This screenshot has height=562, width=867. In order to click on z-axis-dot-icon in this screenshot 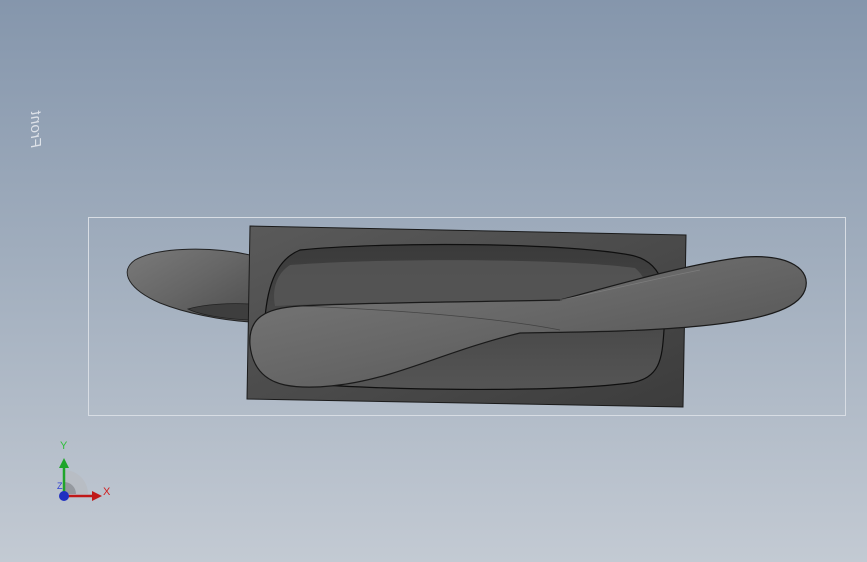, I will do `click(64, 496)`.